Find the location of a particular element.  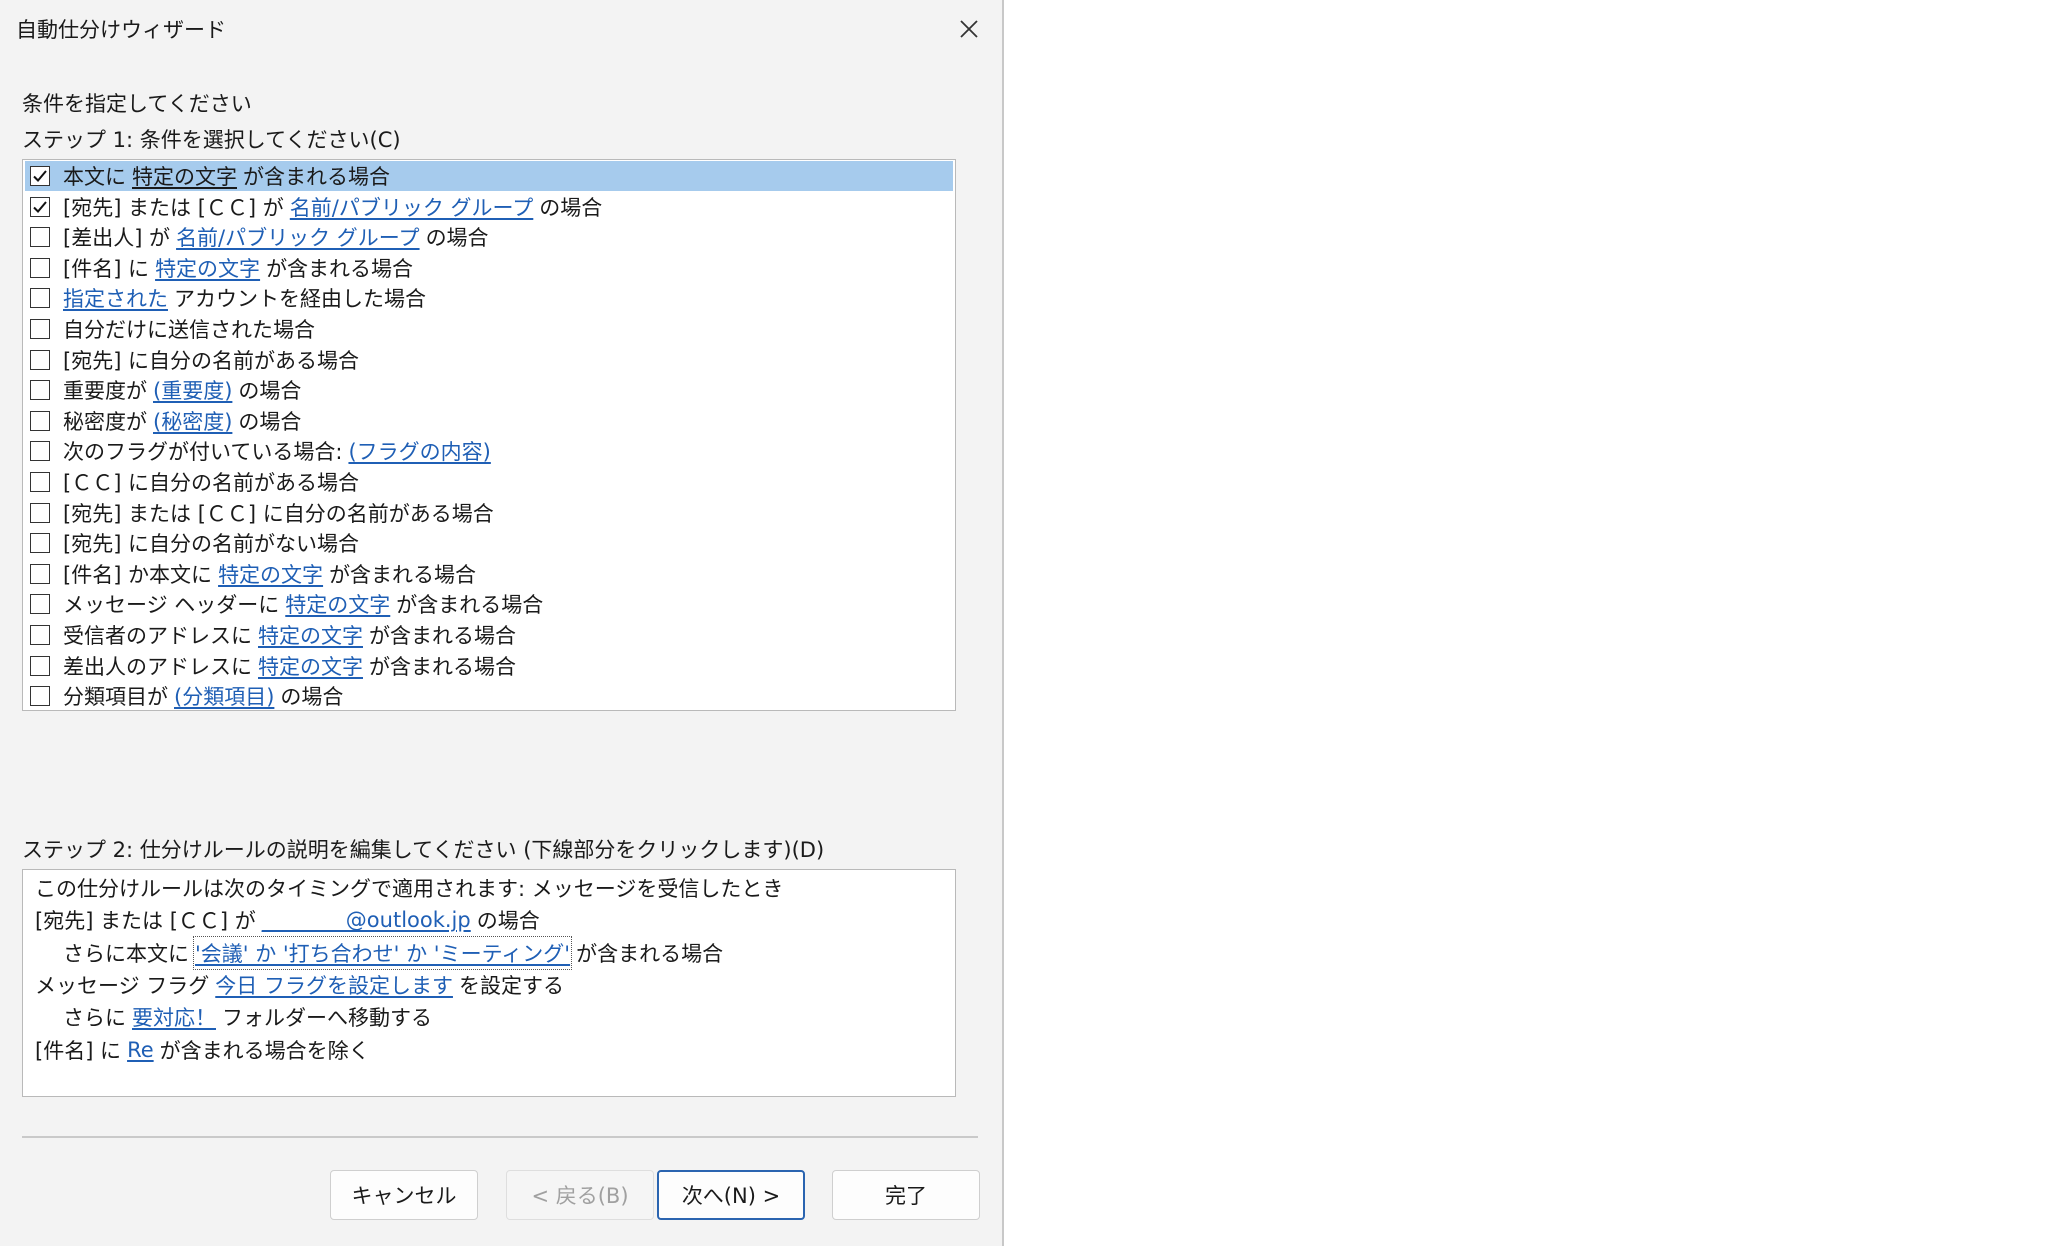

condition-text: 次のフラグが付いている場合: is located at coordinates (203, 452).